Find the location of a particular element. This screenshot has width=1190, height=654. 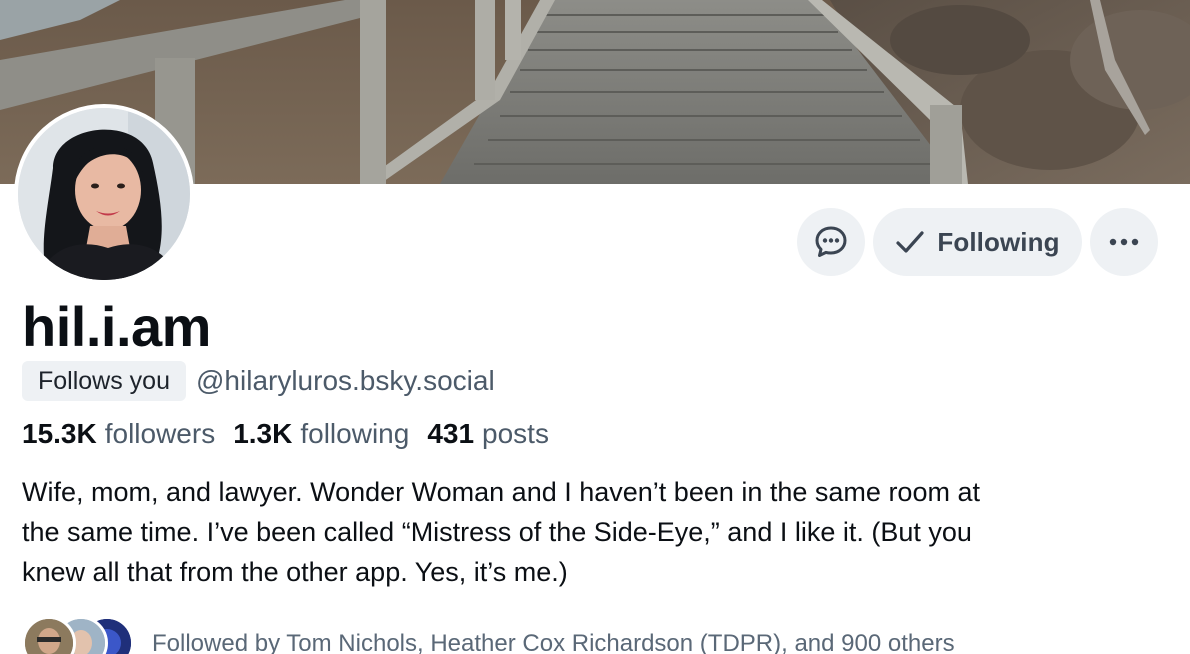

posts-stat: 431 posts is located at coordinates (488, 434).